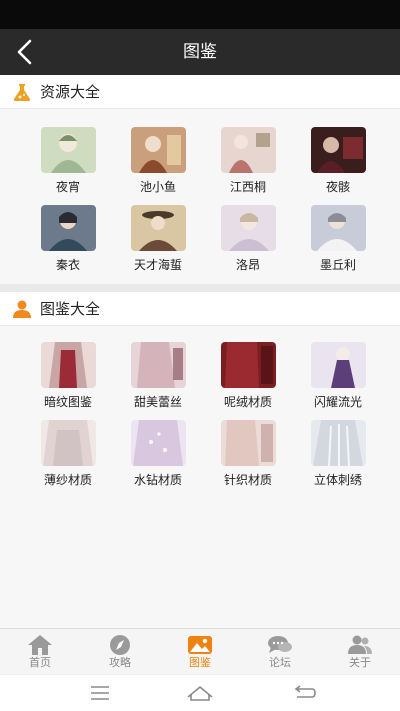 The height and width of the screenshot is (711, 400). I want to click on tab-home: 首页, so click(40, 652).